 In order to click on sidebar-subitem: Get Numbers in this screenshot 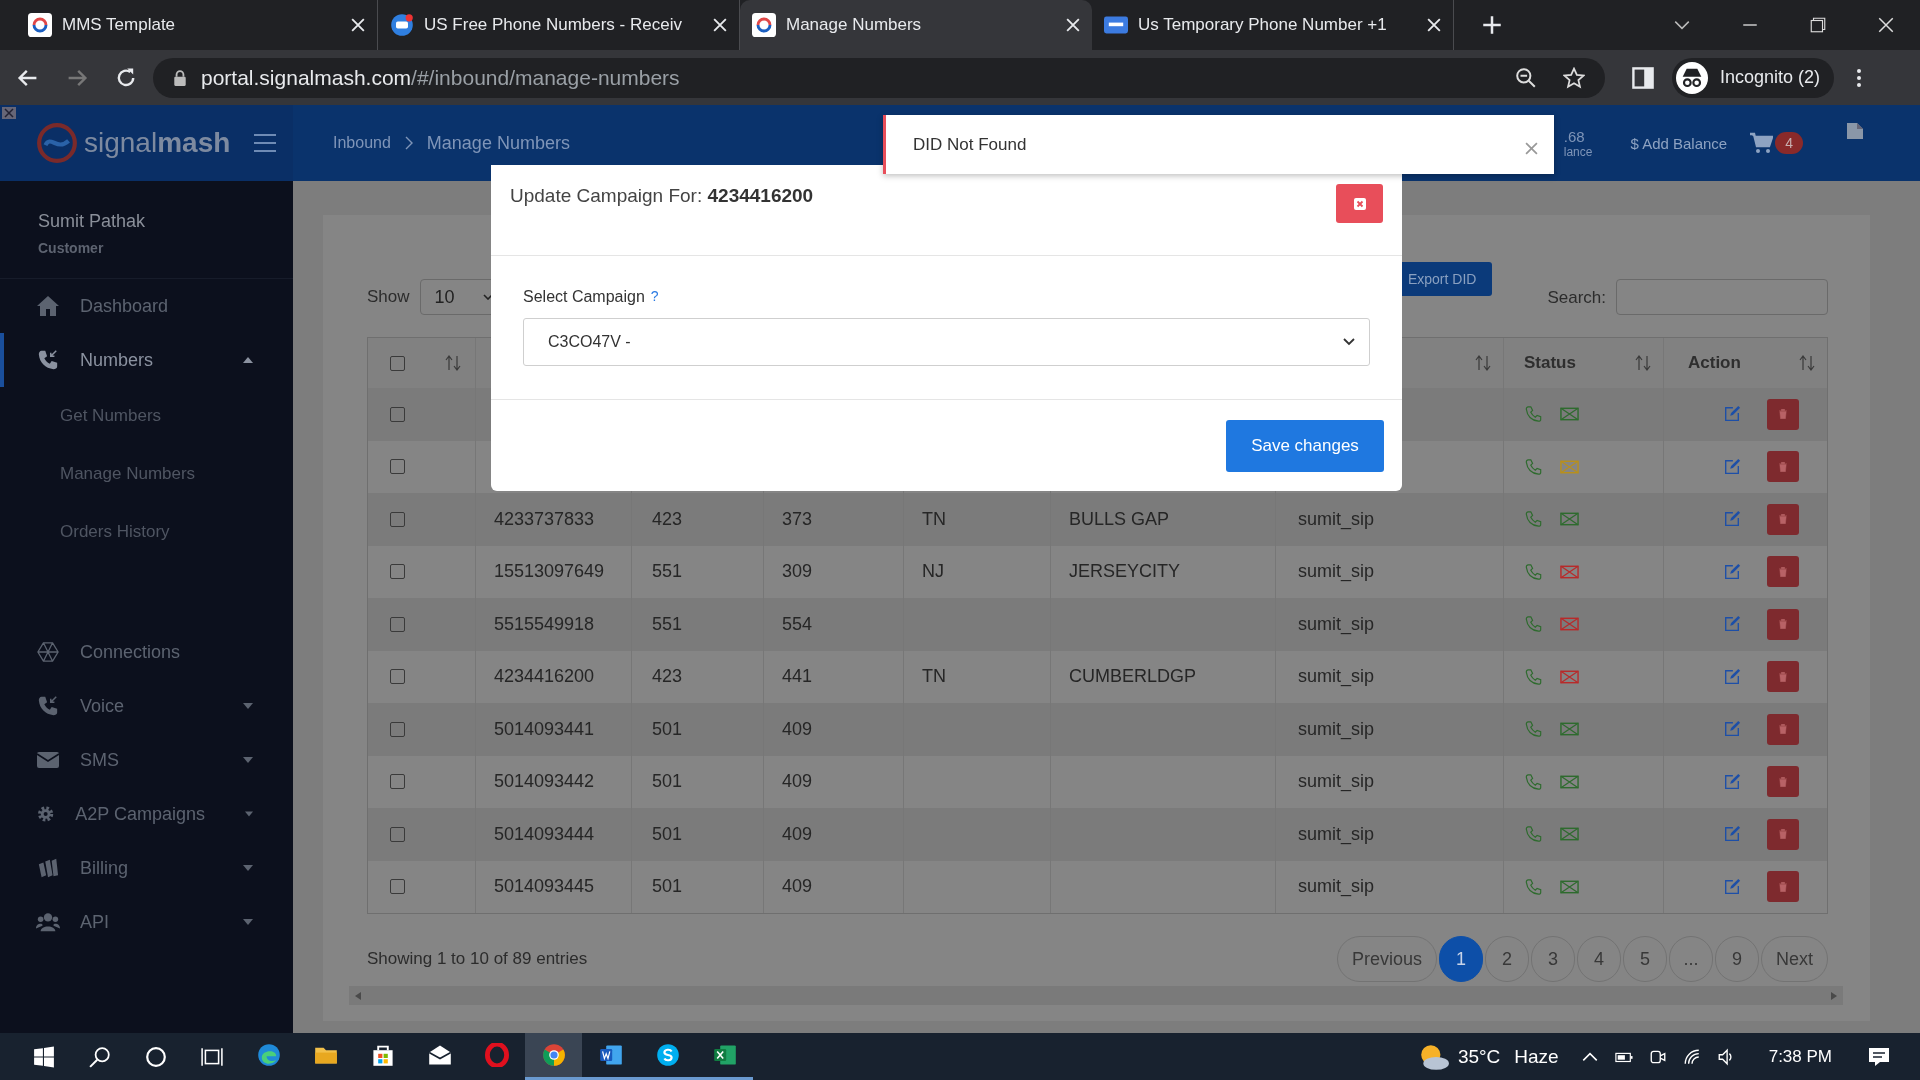, I will do `click(146, 416)`.